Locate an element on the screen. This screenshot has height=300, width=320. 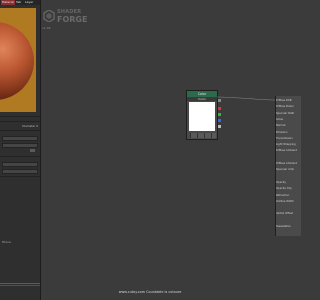
tab-material: Material is located at coordinates (8, 2).